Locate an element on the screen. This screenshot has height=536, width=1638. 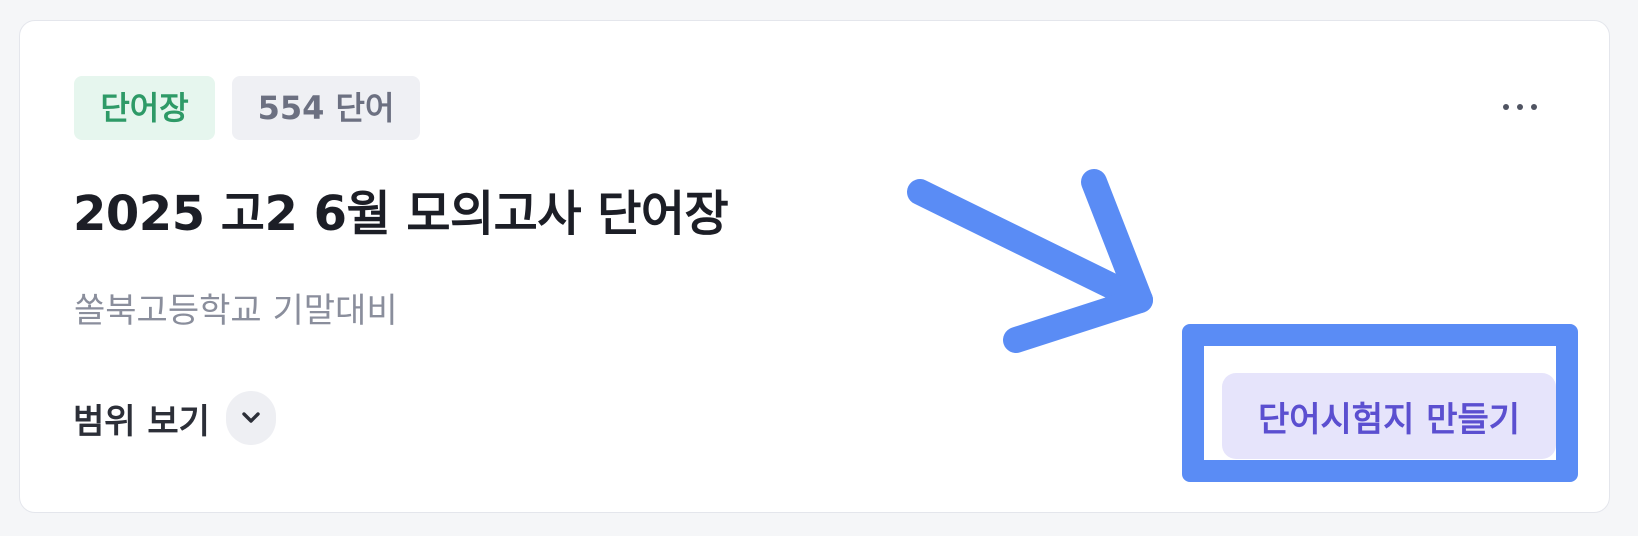
view-range-toggle: 범위 보기 is located at coordinates (174, 418).